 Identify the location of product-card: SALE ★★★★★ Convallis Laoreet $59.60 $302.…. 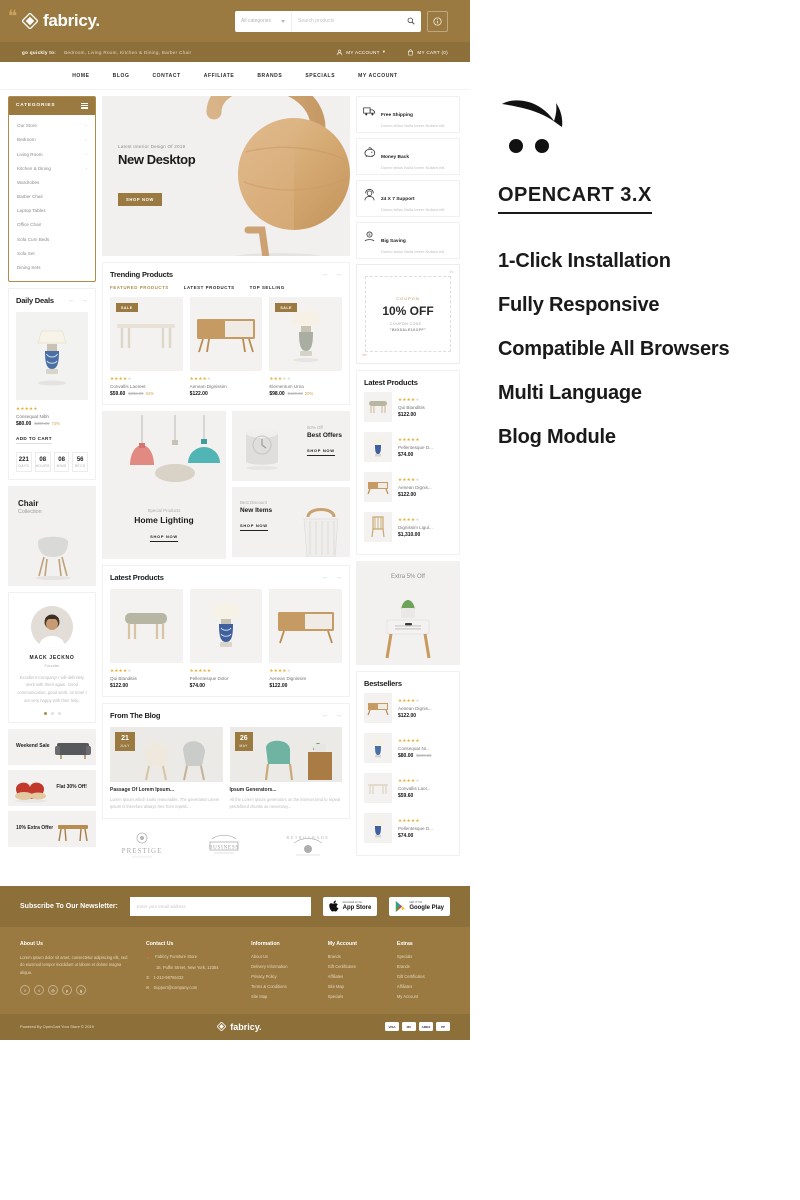
(146, 347).